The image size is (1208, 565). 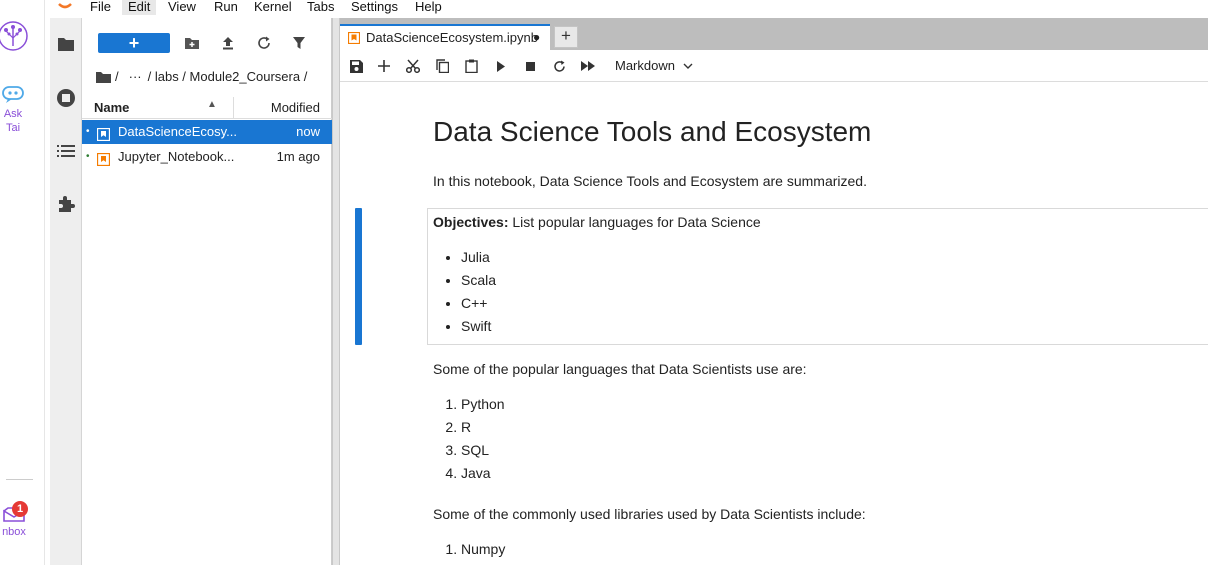 I want to click on breadcrumb-path: / labs / Module2_Coursera /, so click(x=228, y=77).